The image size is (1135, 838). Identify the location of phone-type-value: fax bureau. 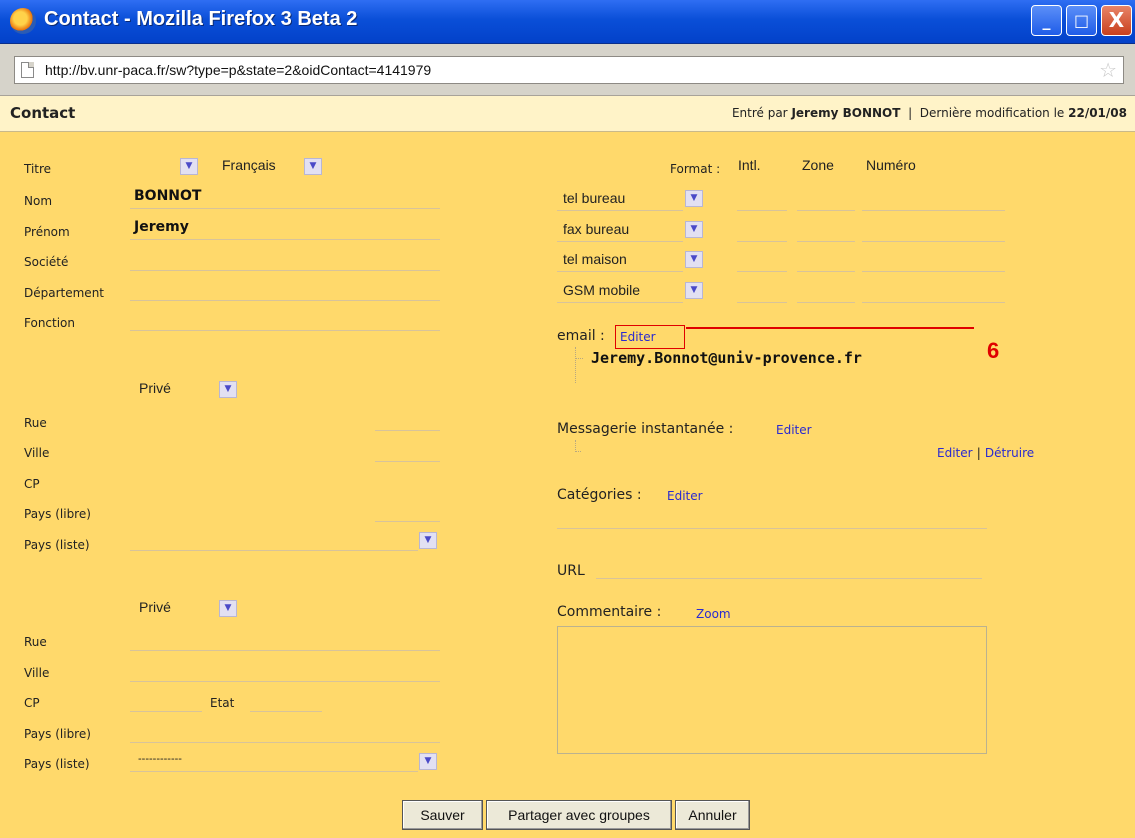
(596, 229).